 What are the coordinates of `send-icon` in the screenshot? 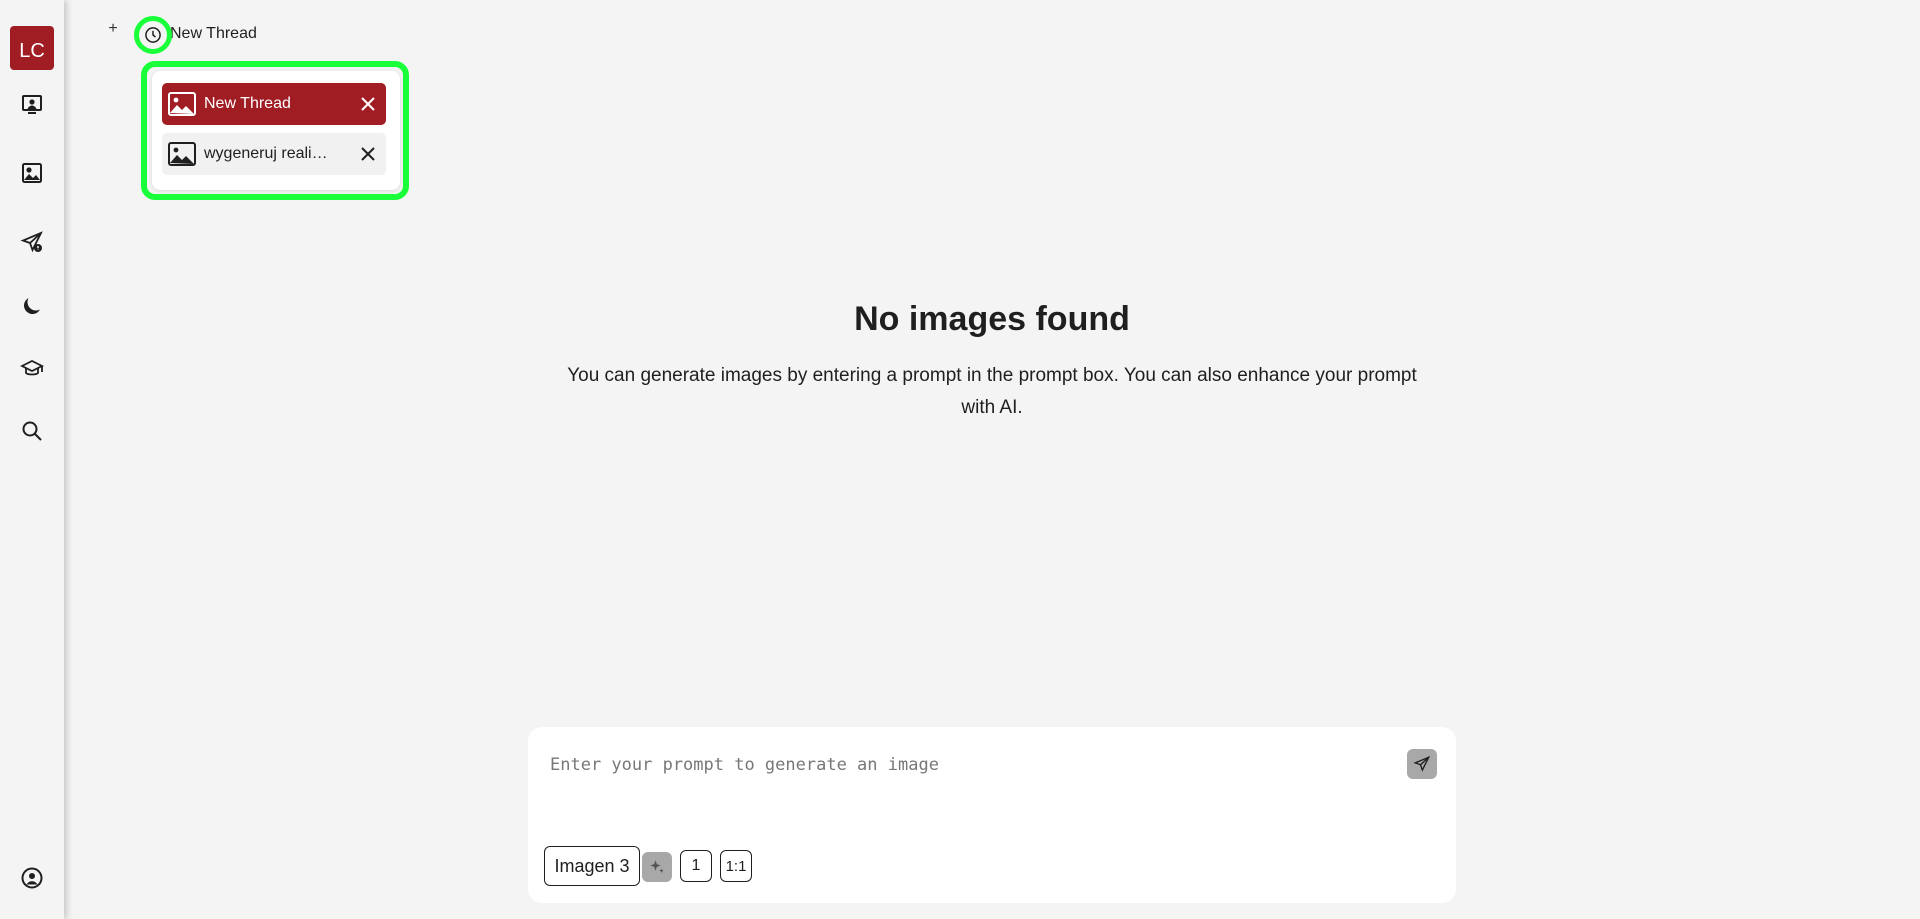 It's located at (1422, 763).